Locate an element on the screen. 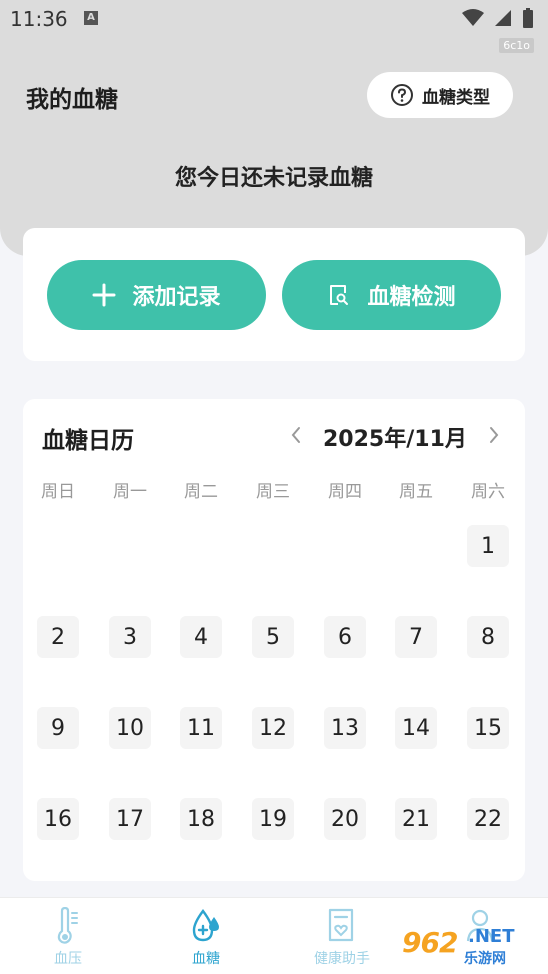 This screenshot has height=974, width=548. add-record-label: 添加记录 is located at coordinates (176, 297).